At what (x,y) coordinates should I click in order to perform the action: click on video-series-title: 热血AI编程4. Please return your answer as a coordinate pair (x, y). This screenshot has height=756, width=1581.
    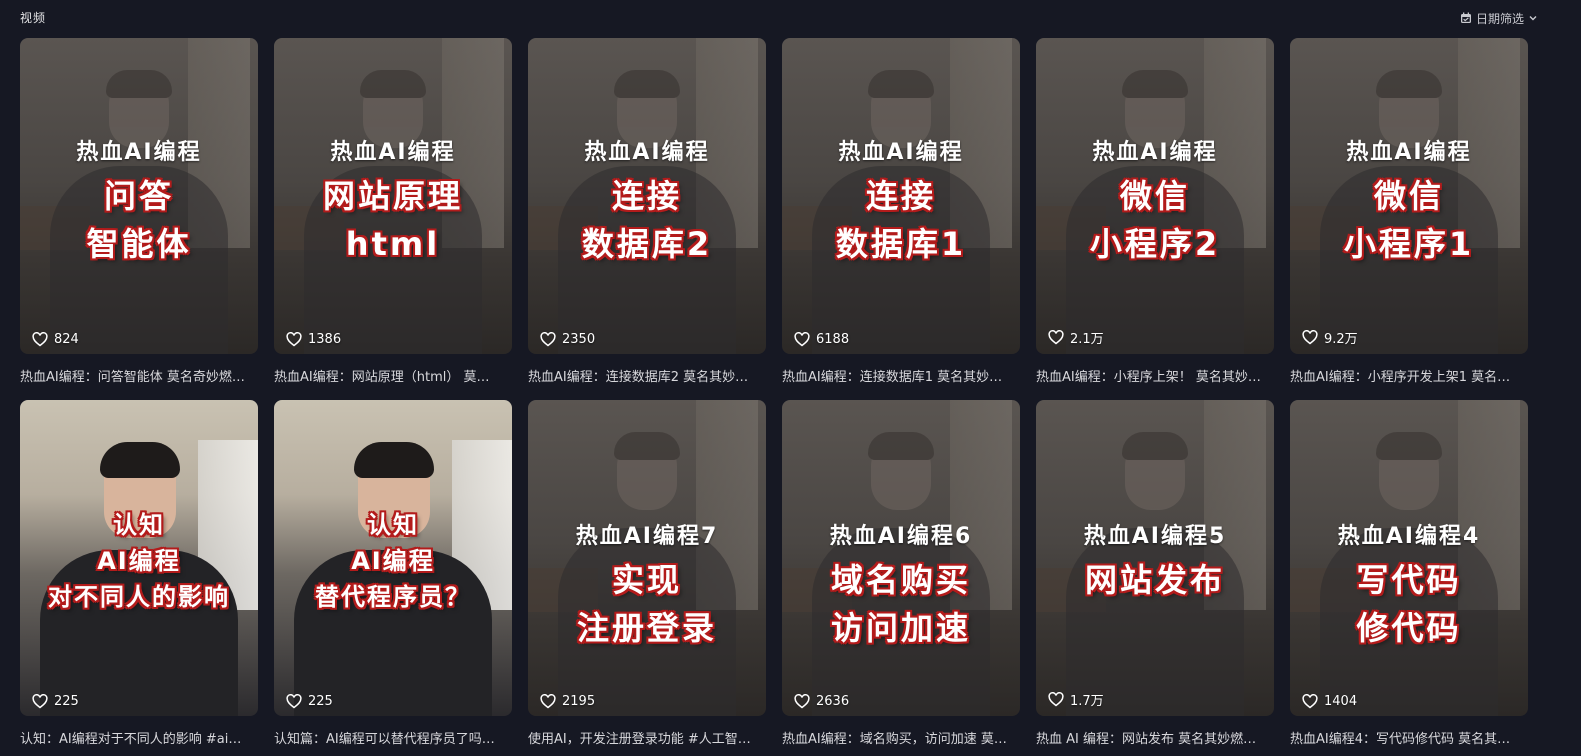
    Looking at the image, I should click on (1409, 536).